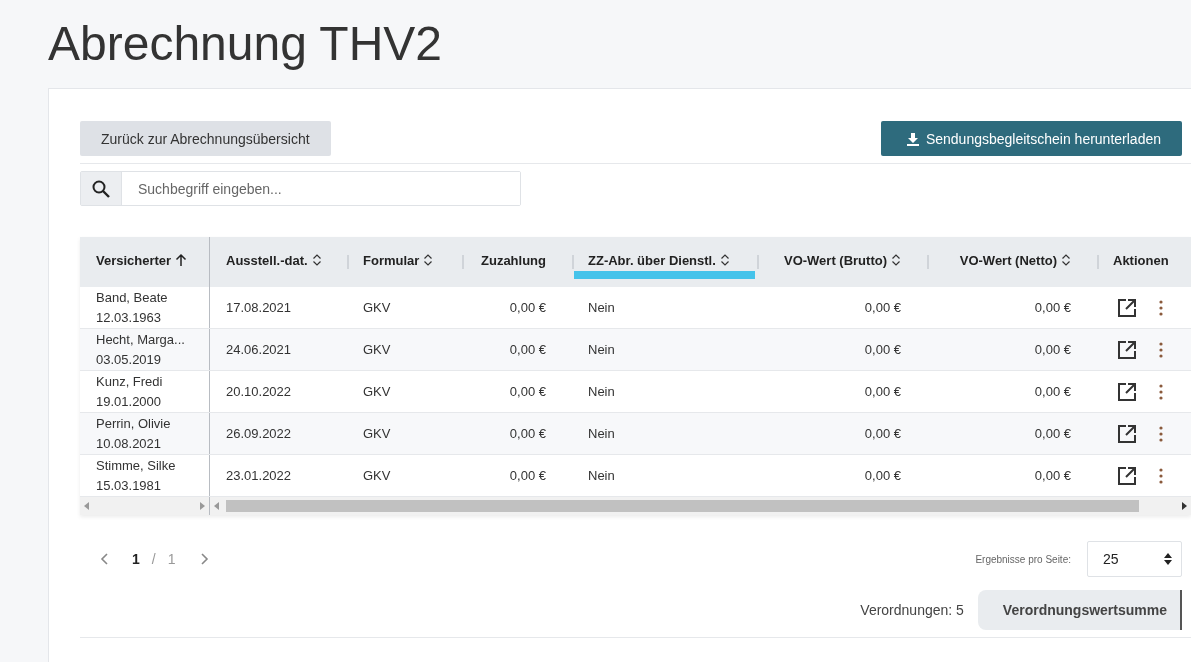 This screenshot has width=1191, height=662. Describe the element at coordinates (205, 138) in the screenshot. I see `back-button: Zurück zur Abrechnungsübersicht` at that location.